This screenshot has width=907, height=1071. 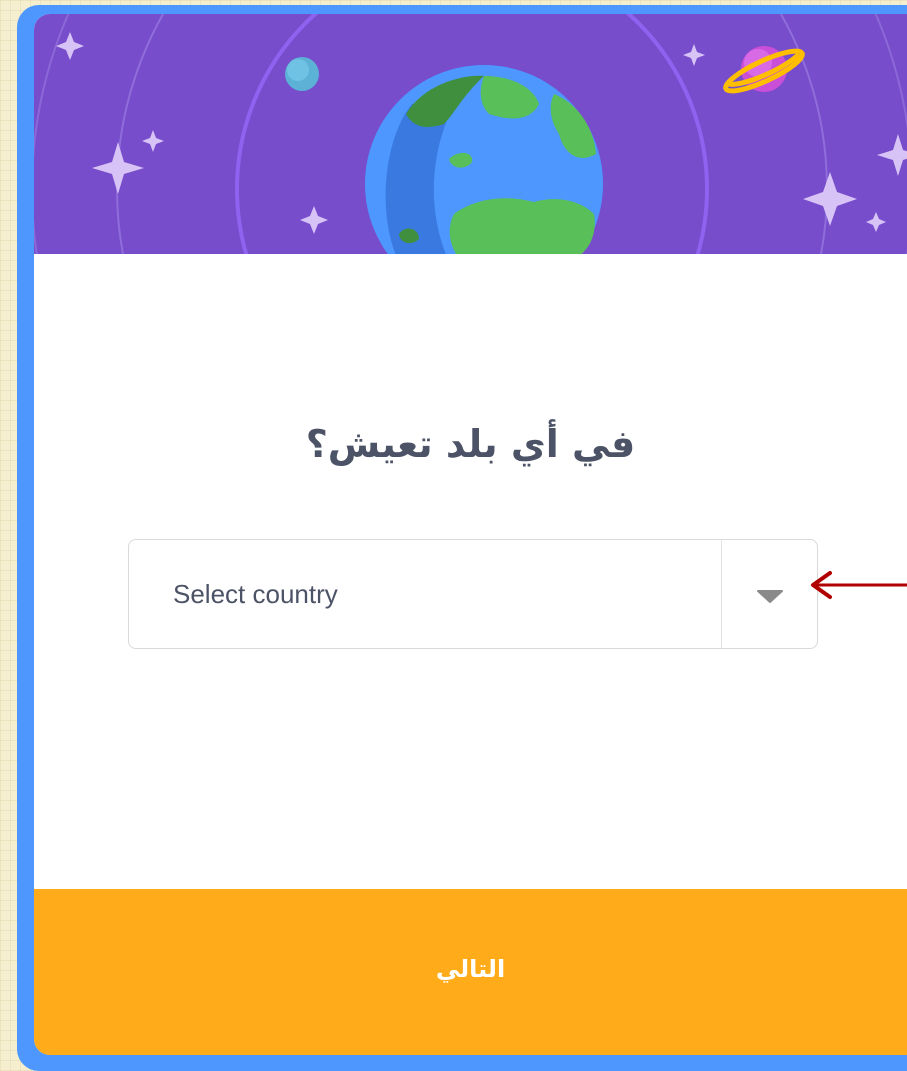 I want to click on country-select-toggle, so click(x=770, y=594).